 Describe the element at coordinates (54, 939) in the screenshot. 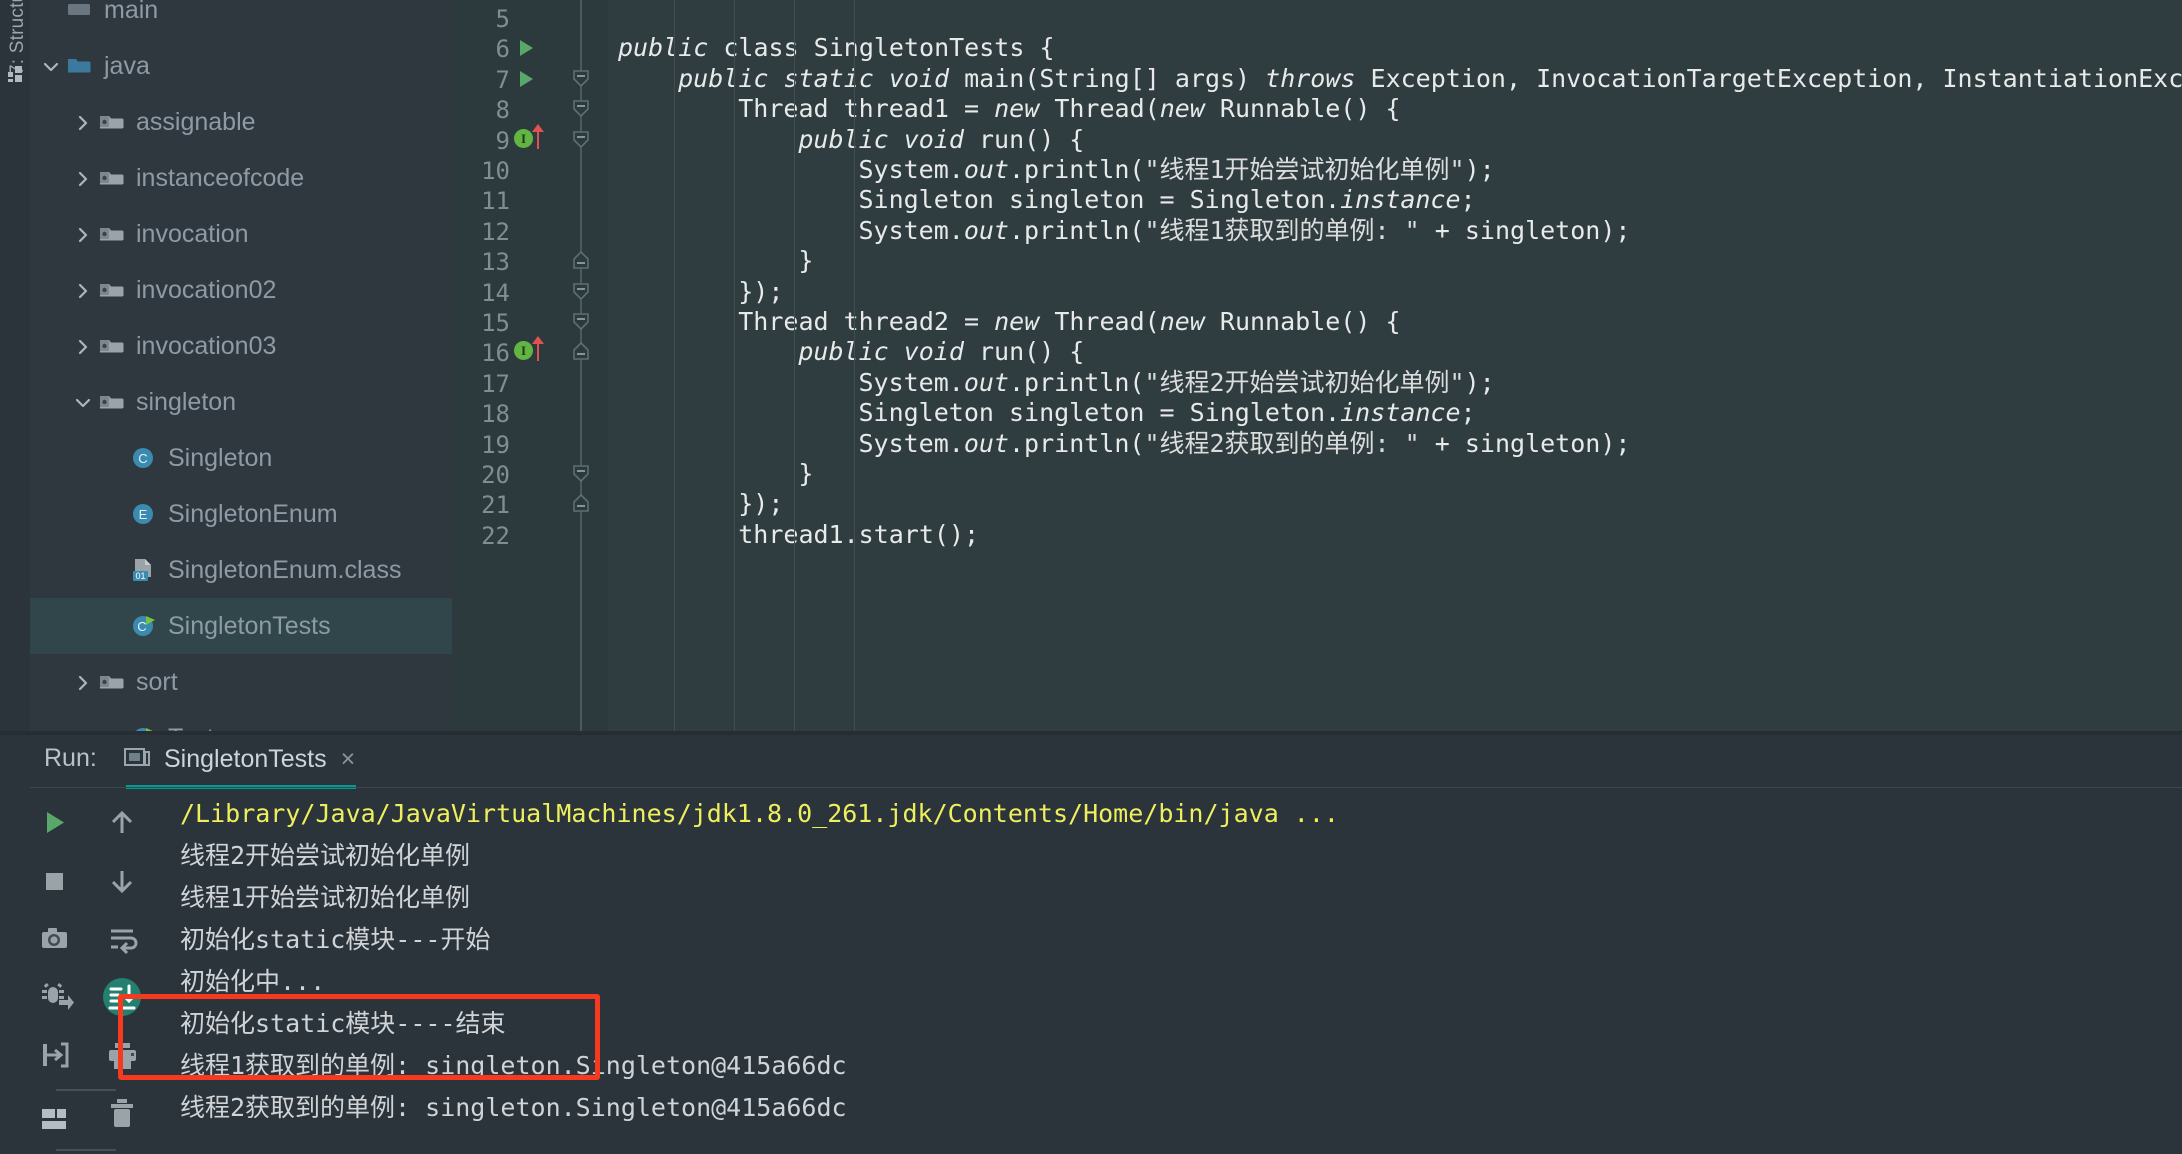

I see `camera-icon` at that location.